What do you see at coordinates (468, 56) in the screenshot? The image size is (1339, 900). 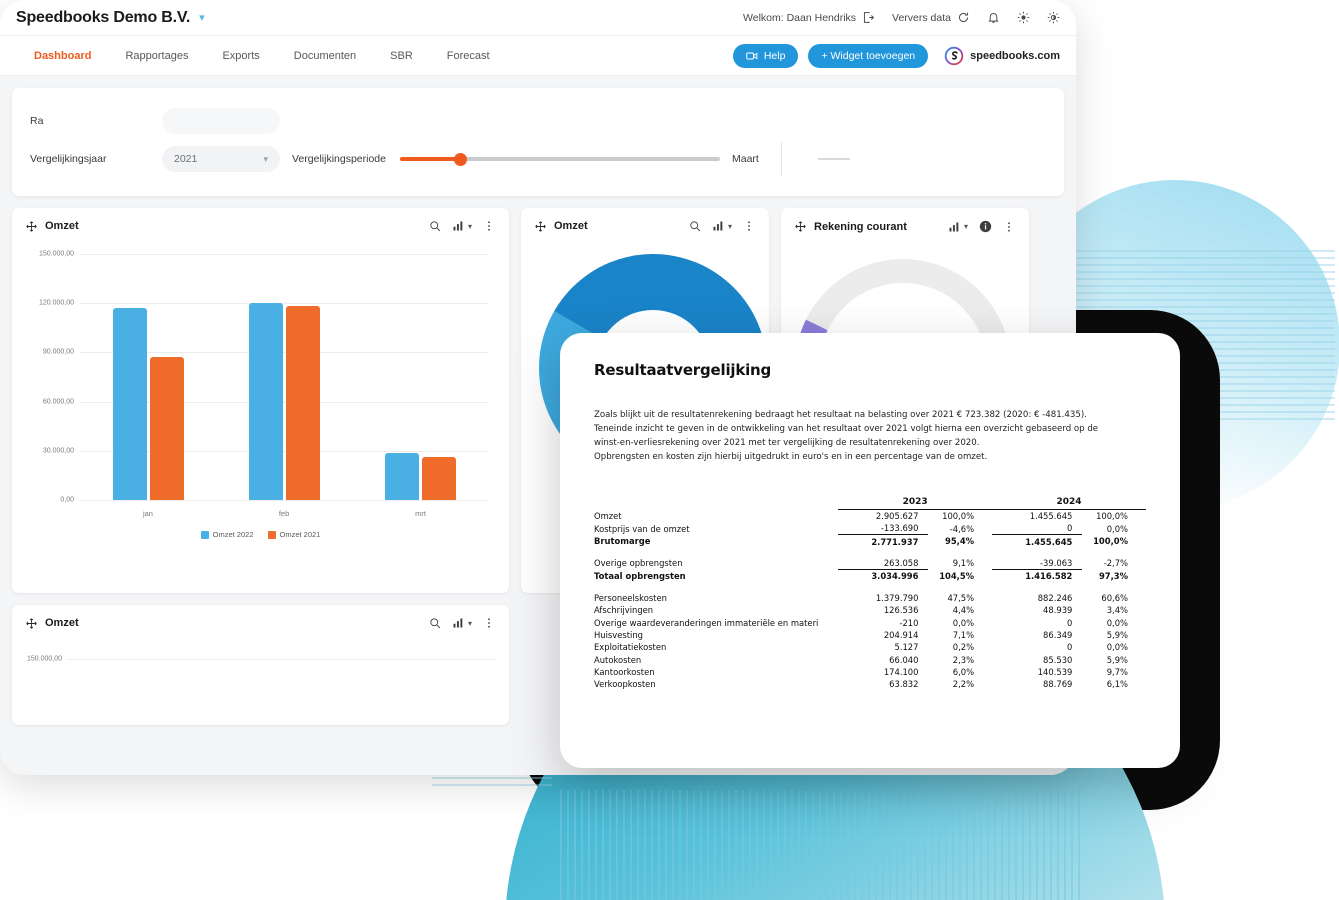 I see `nav-item-forecast: Forecast` at bounding box center [468, 56].